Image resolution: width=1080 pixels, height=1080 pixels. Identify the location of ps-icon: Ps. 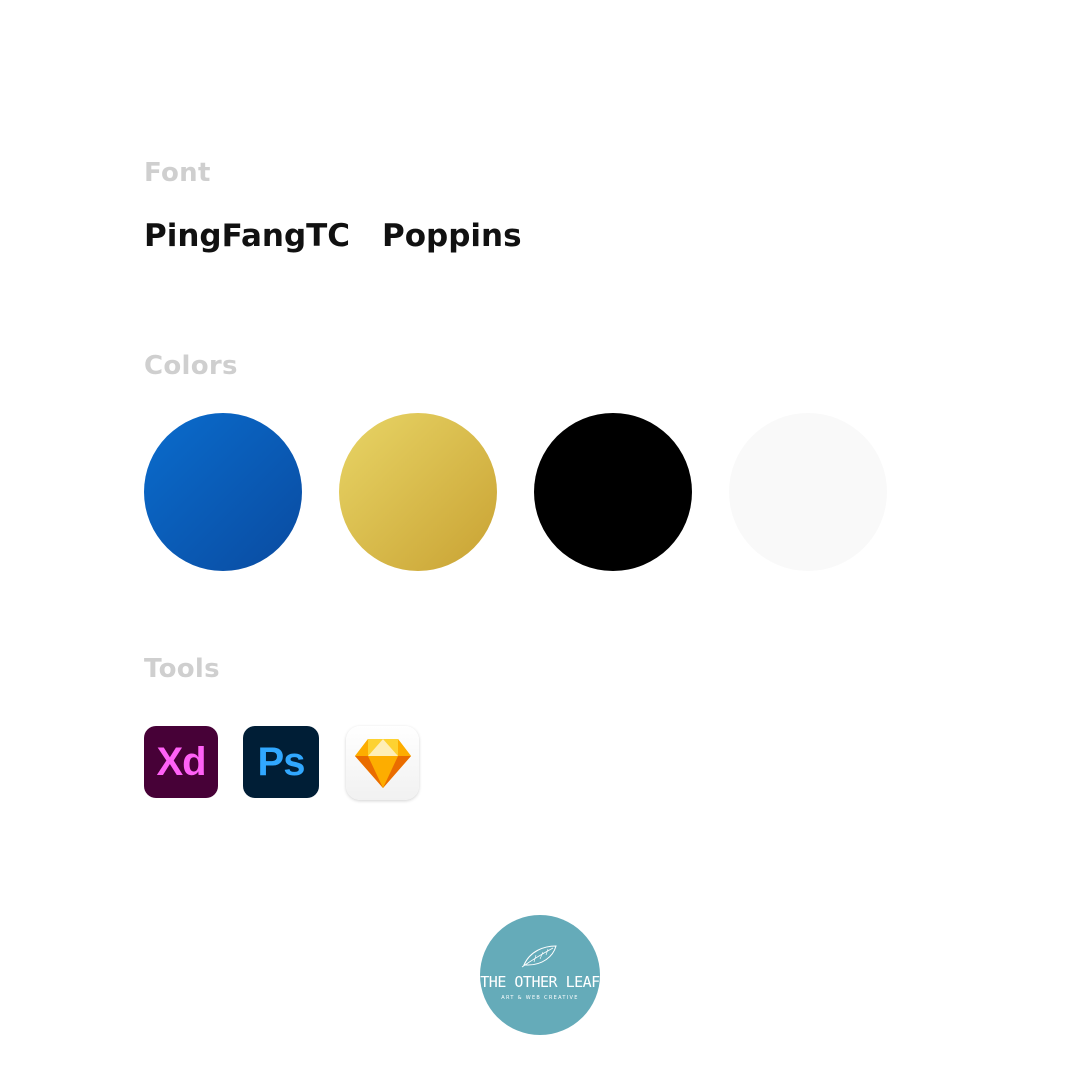
(281, 762).